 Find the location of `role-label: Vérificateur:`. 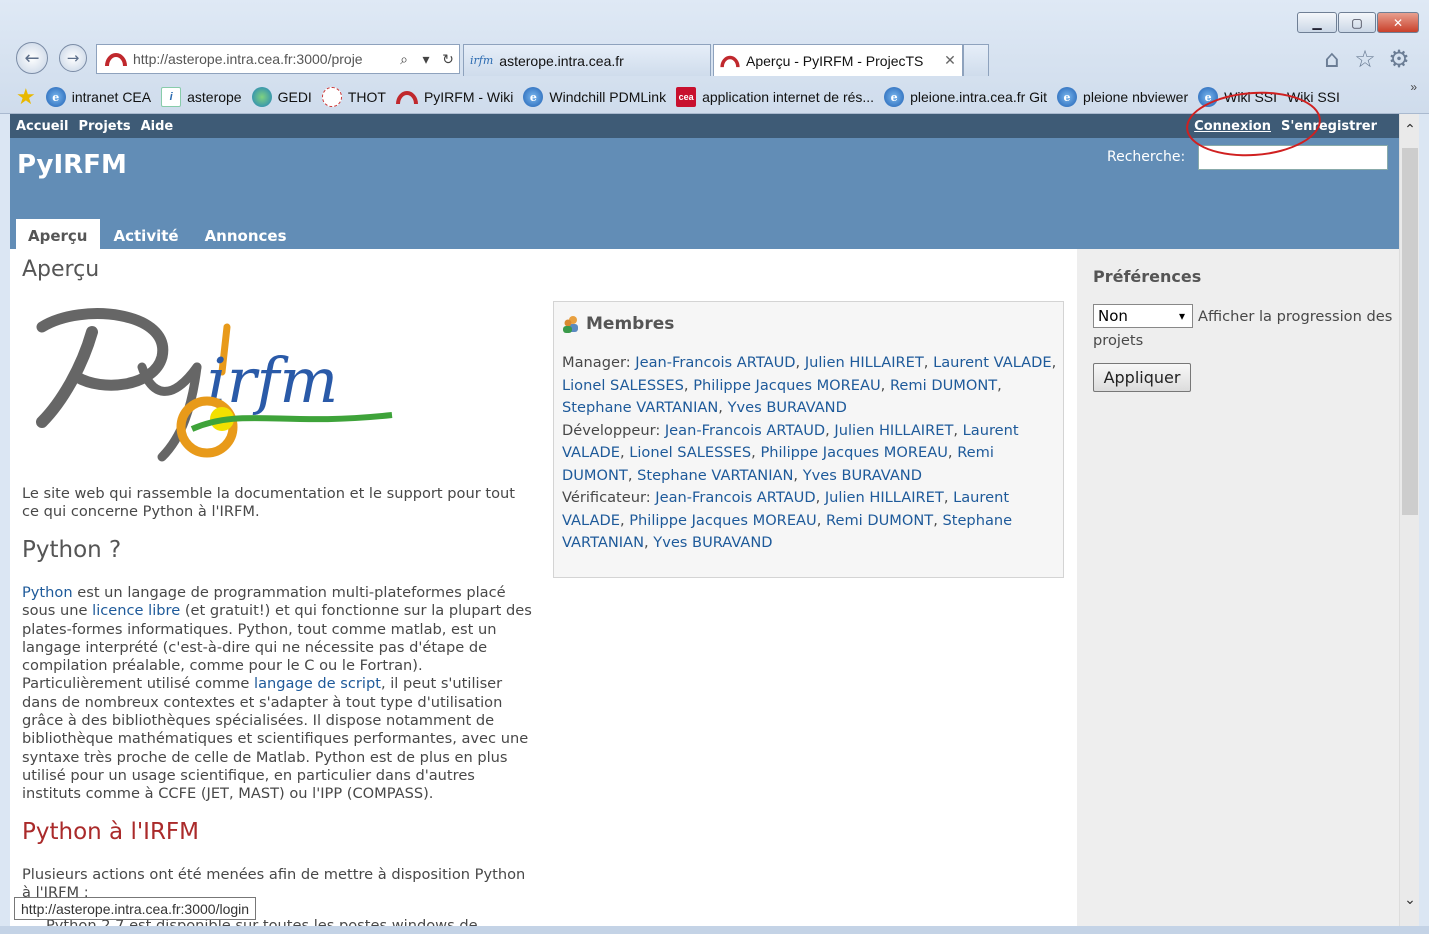

role-label: Vérificateur: is located at coordinates (609, 497).